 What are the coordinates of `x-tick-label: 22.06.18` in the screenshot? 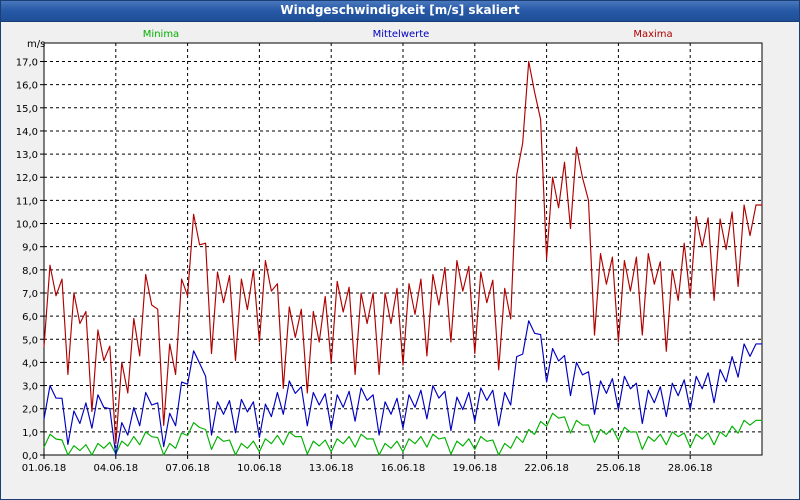 It's located at (546, 468).